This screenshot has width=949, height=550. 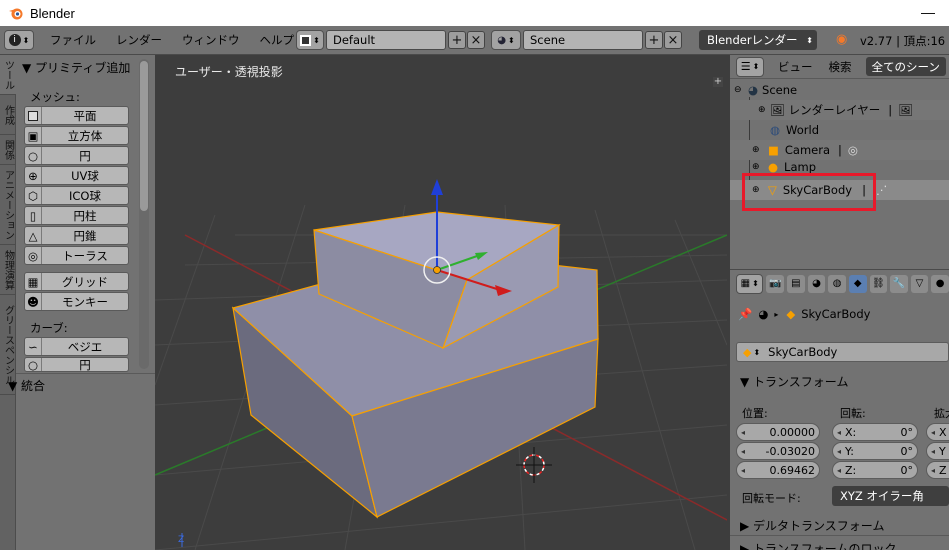 I want to click on world-tab-icon: ◍, so click(x=837, y=283).